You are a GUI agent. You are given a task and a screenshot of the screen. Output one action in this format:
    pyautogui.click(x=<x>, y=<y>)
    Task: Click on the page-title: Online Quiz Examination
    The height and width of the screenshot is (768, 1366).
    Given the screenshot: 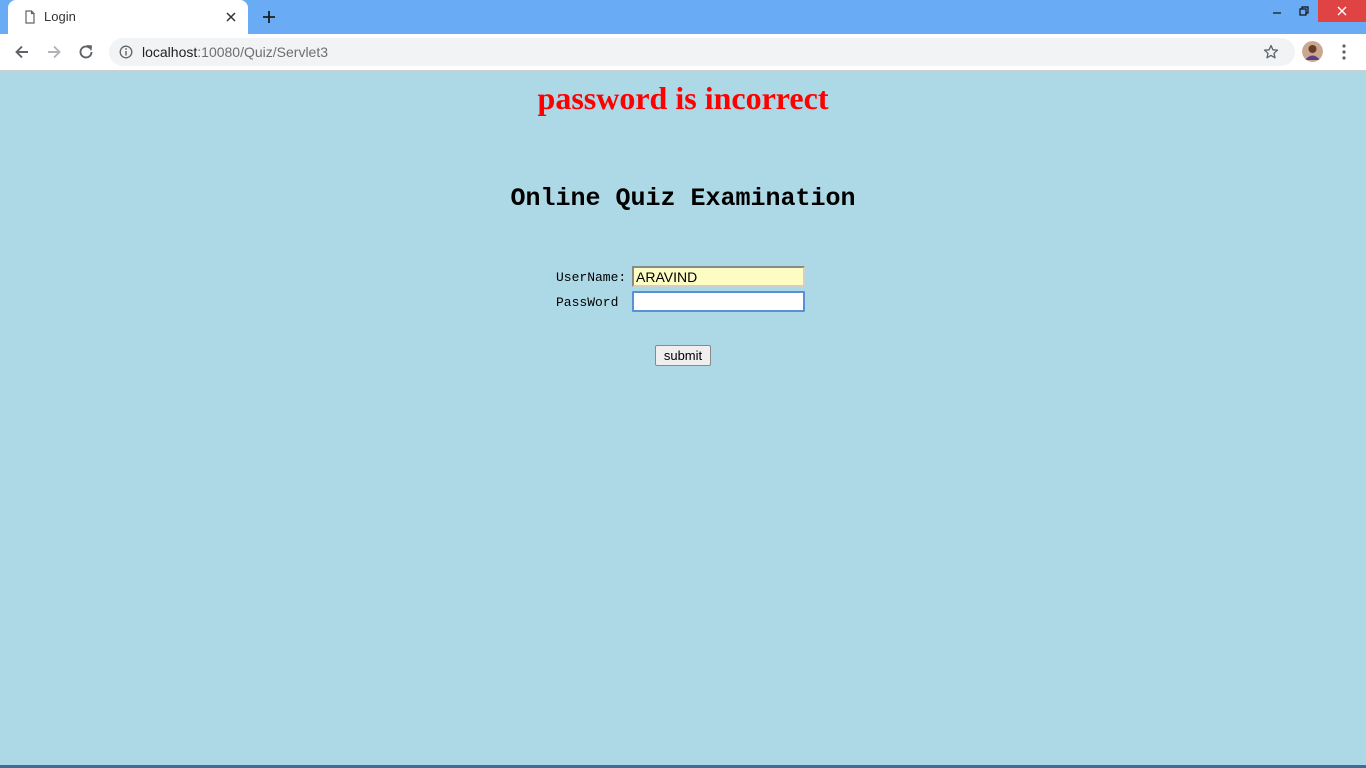 What is the action you would take?
    pyautogui.click(x=683, y=198)
    